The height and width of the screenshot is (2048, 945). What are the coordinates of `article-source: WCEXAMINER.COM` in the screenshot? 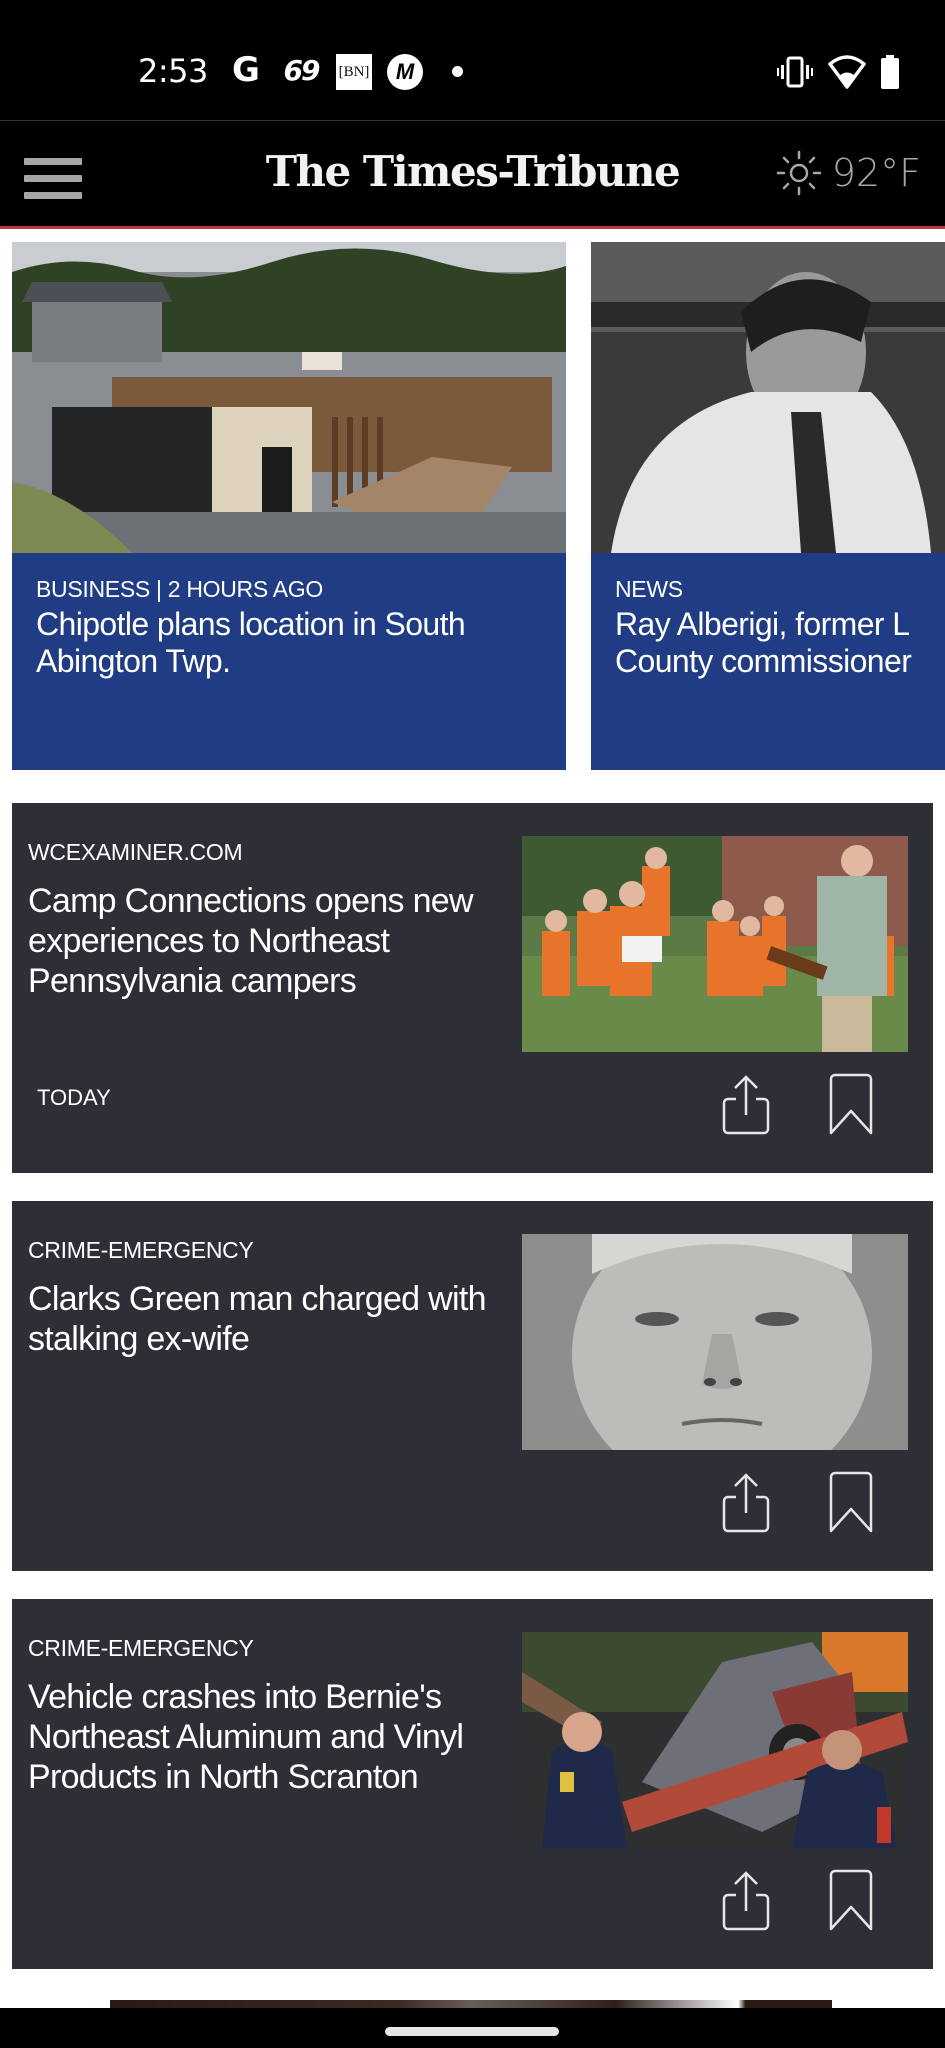 It's located at (135, 852).